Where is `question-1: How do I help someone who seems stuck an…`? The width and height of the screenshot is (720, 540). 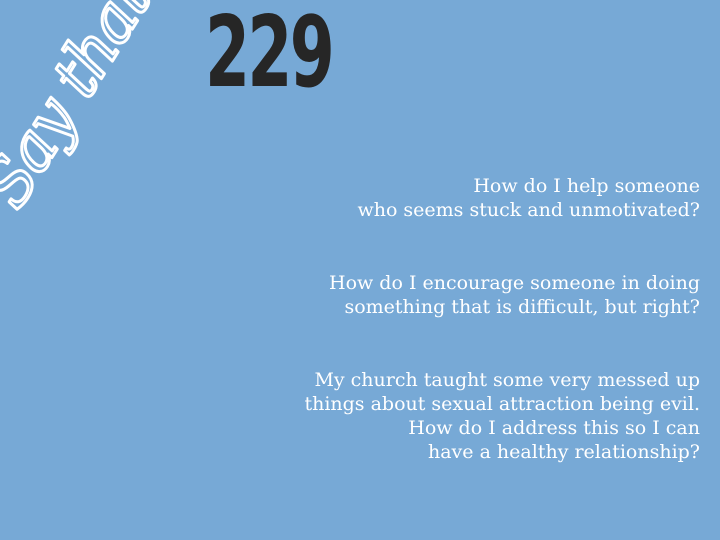
question-1: How do I help someone who seems stuck an… is located at coordinates (485, 198).